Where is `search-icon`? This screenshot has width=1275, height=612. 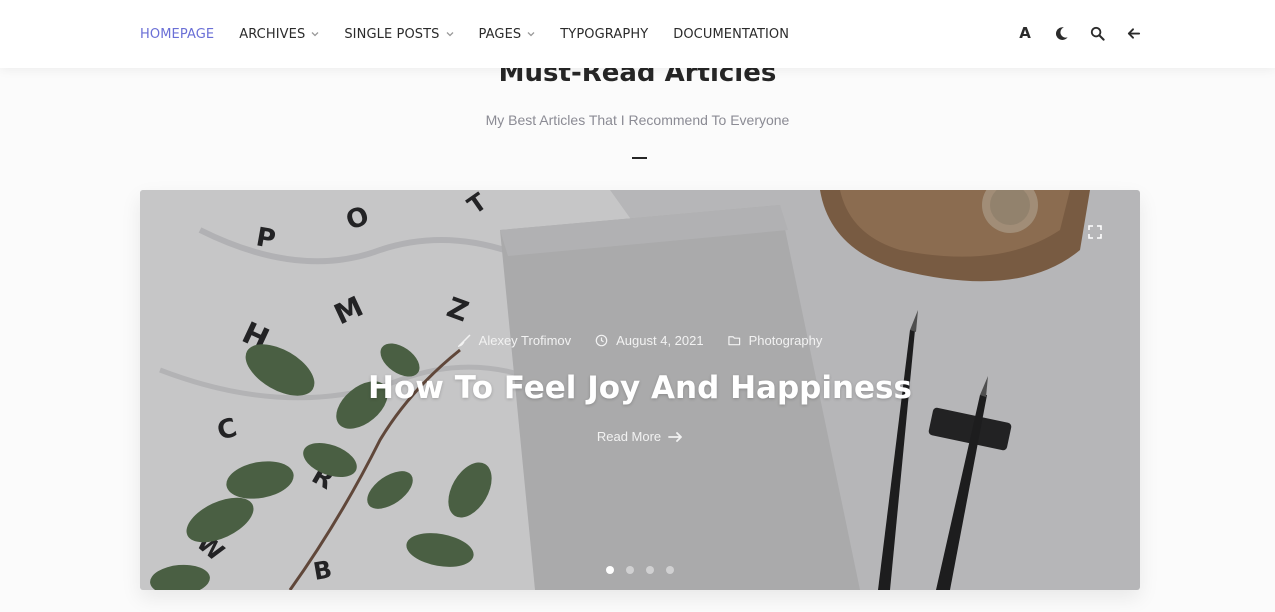
search-icon is located at coordinates (1097, 33).